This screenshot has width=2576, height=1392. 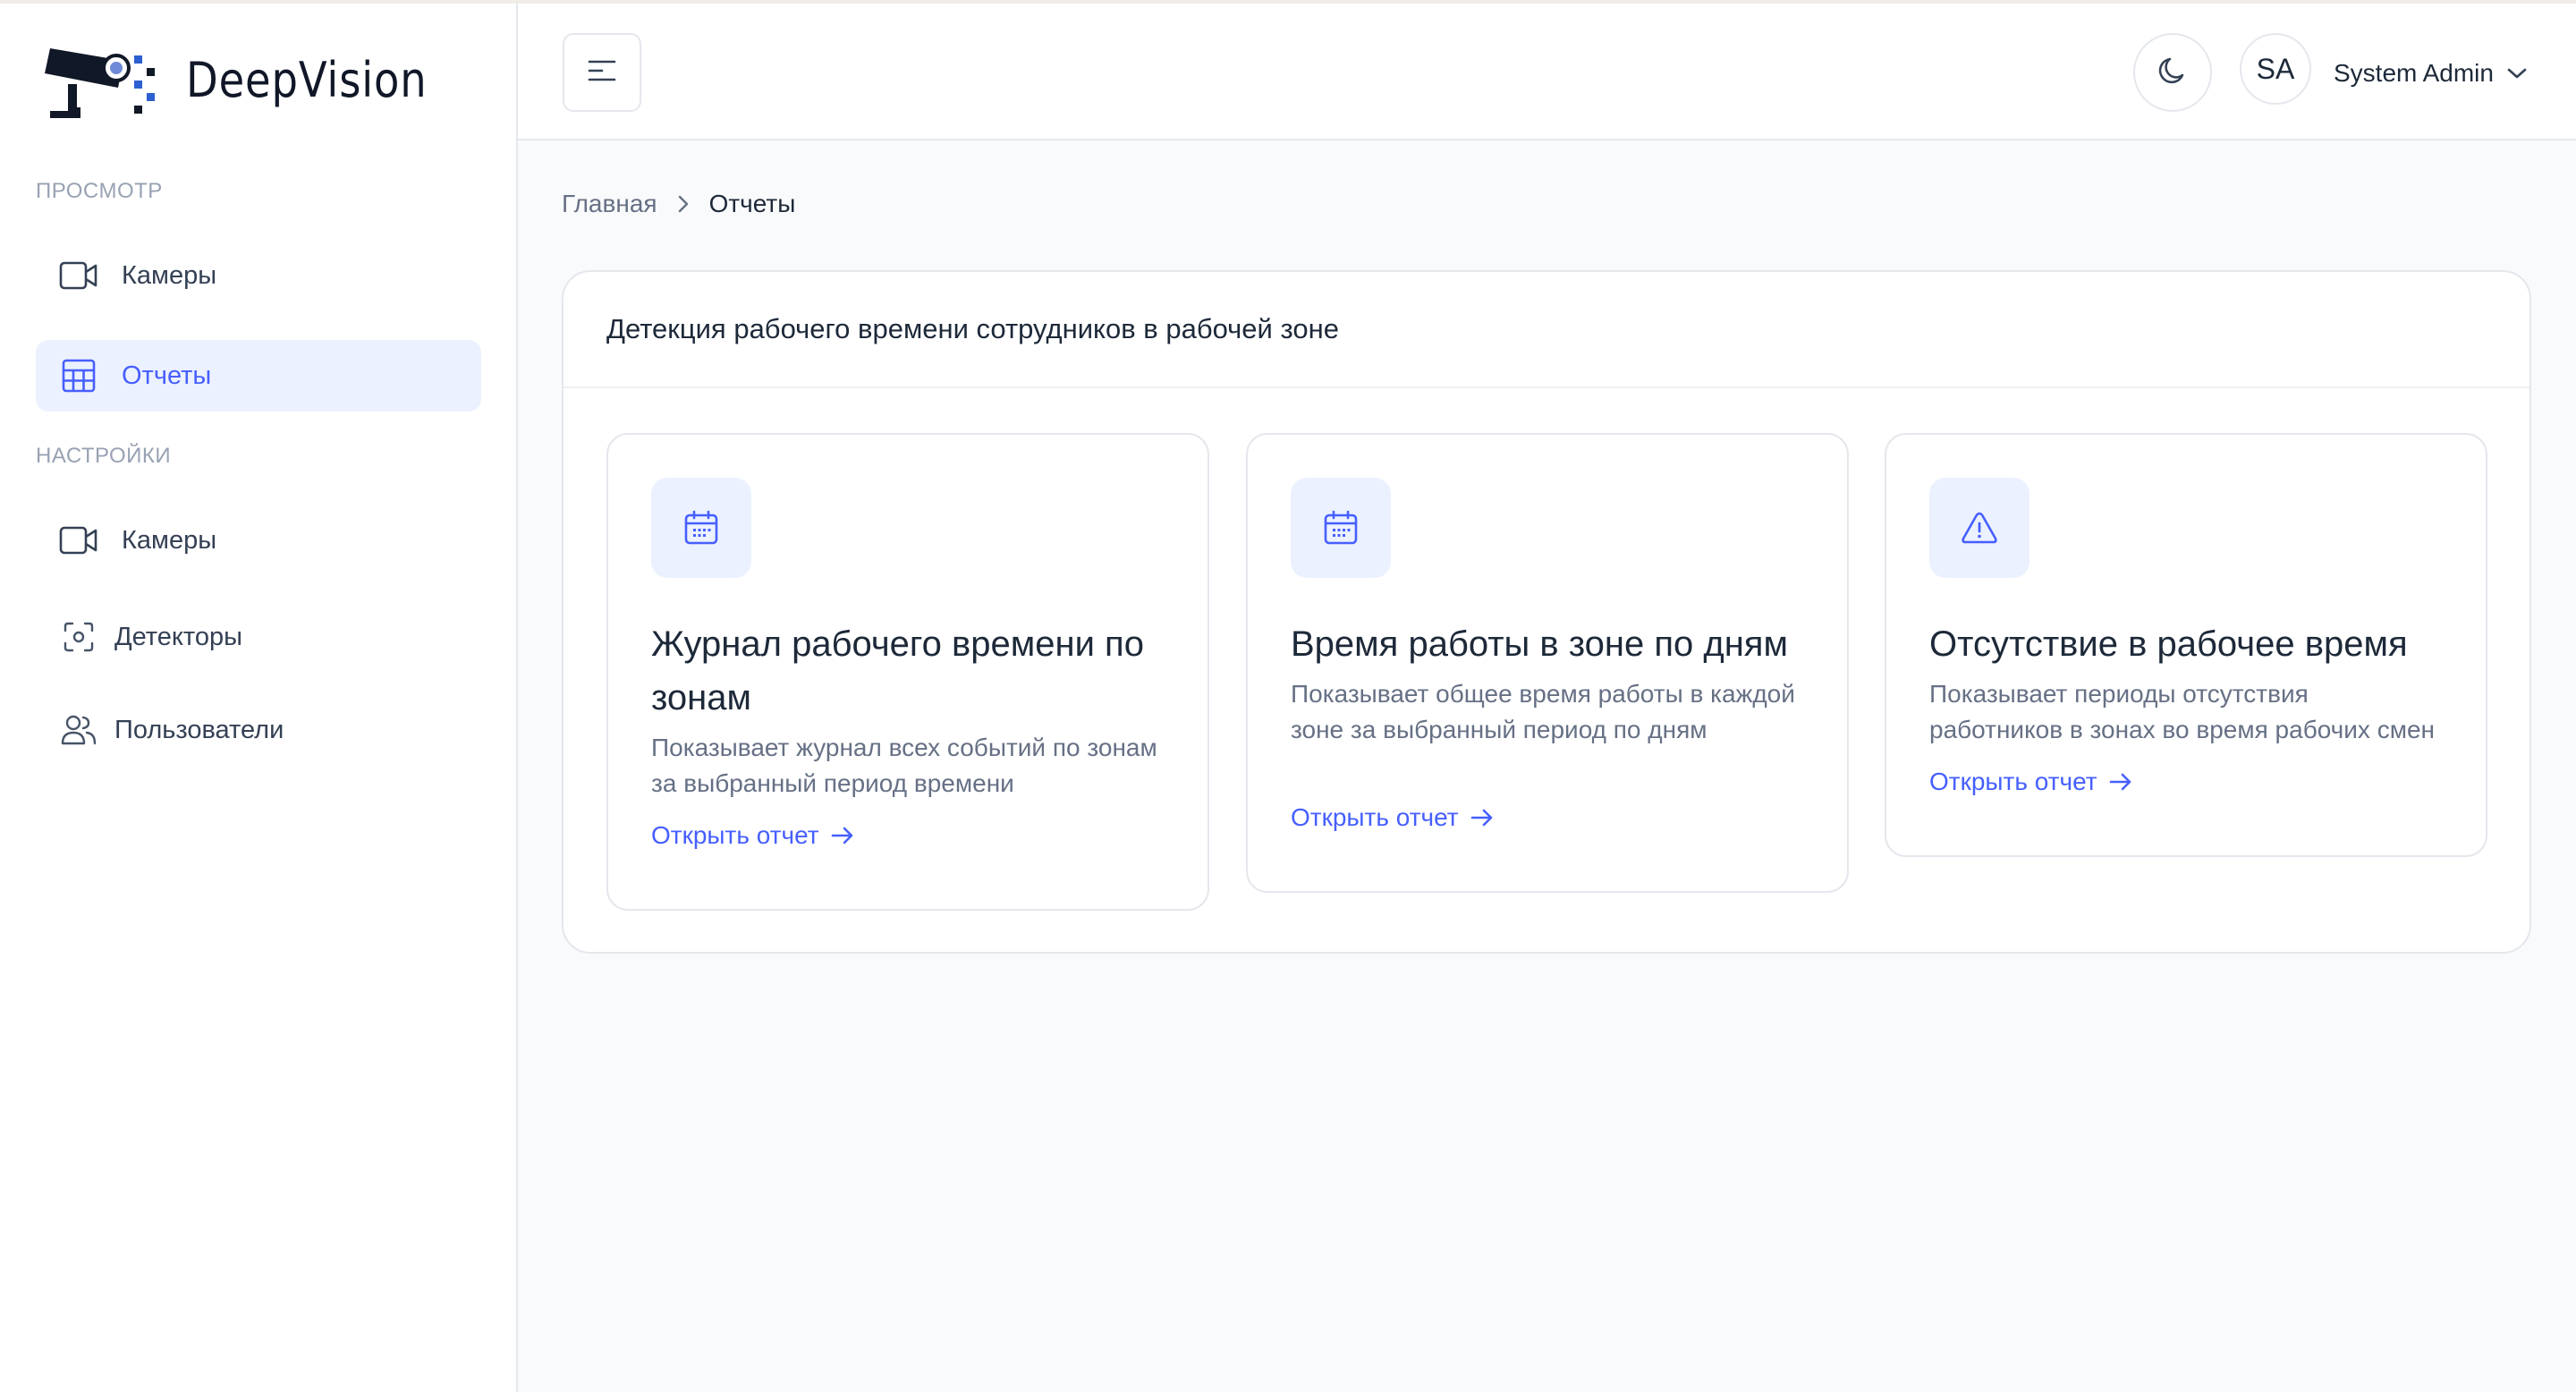 I want to click on report-card-title: Время работы в зоне по дням, so click(x=1539, y=644).